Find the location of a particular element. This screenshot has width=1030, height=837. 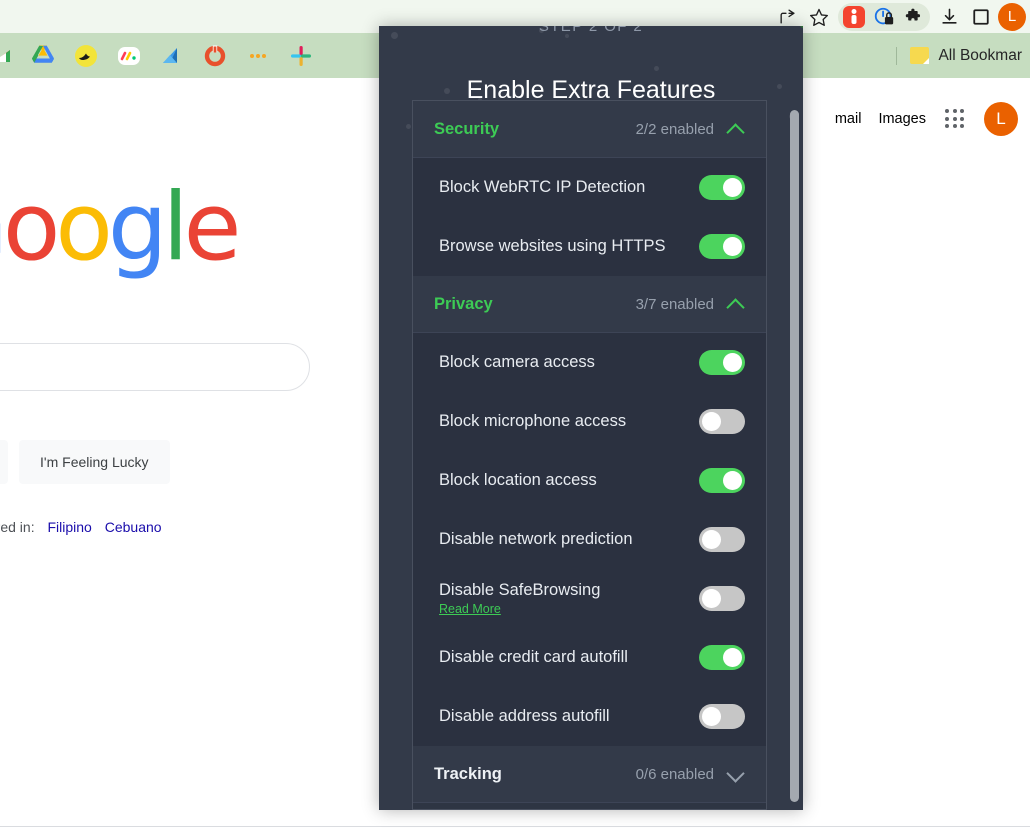

section-count-privacy: 3/7 enabled is located at coordinates (674, 304).